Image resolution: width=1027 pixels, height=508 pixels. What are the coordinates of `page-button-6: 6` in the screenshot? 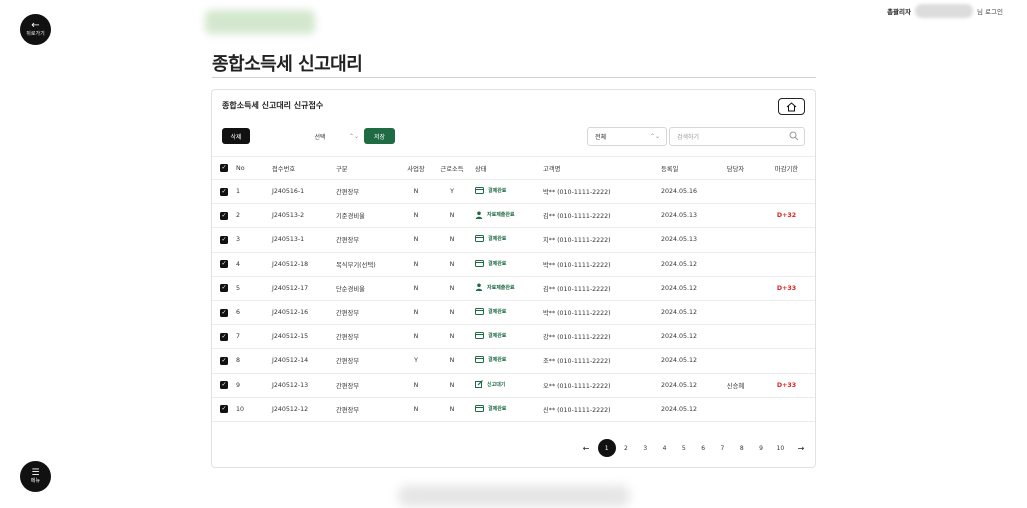 It's located at (702, 448).